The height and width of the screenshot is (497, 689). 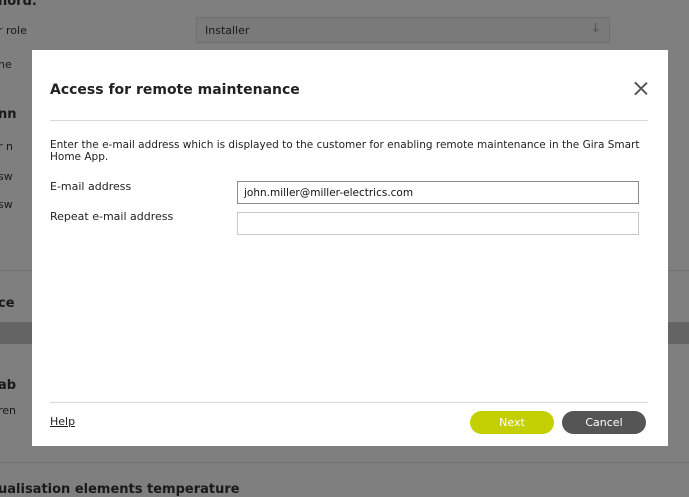 What do you see at coordinates (349, 120) in the screenshot?
I see `dialog-divider-top` at bounding box center [349, 120].